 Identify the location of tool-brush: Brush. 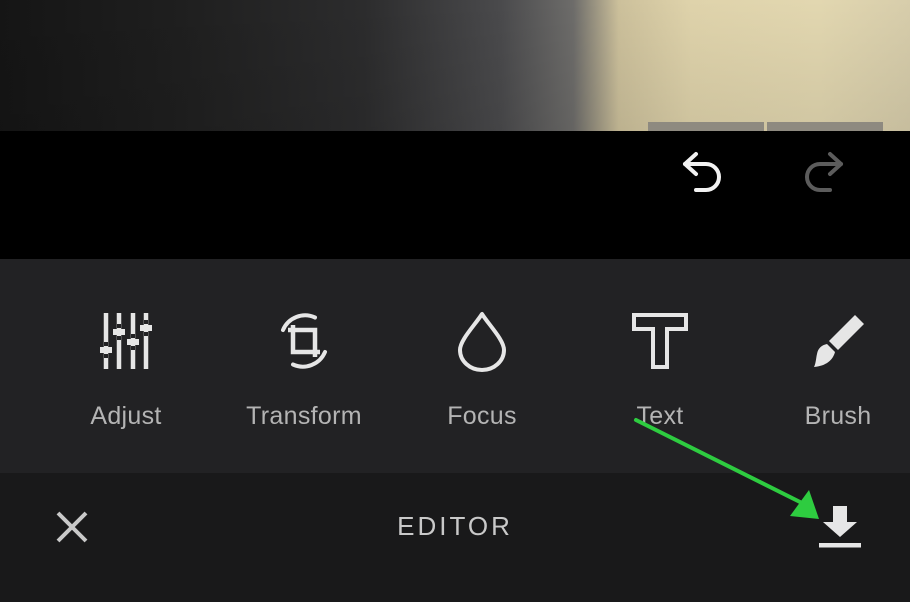
(834, 366).